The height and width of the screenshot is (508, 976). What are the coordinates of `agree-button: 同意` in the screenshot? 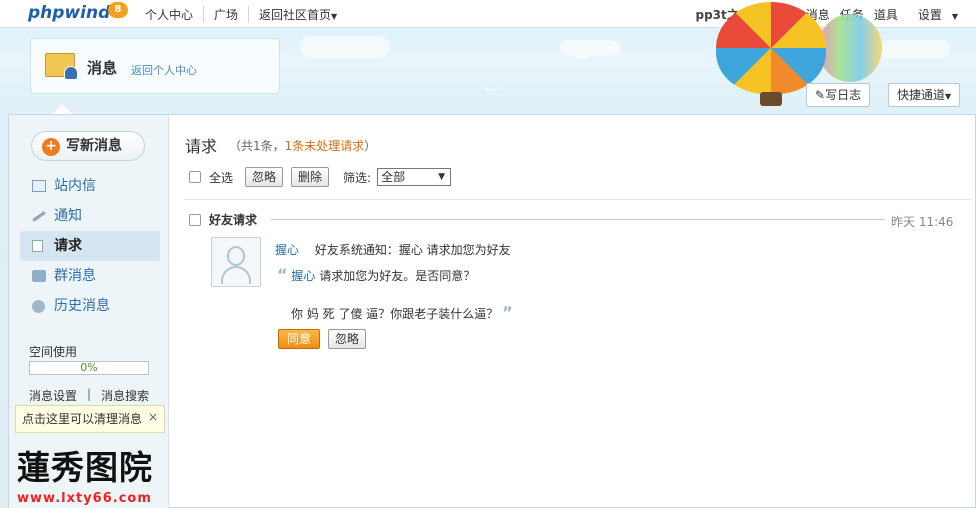 It's located at (299, 339).